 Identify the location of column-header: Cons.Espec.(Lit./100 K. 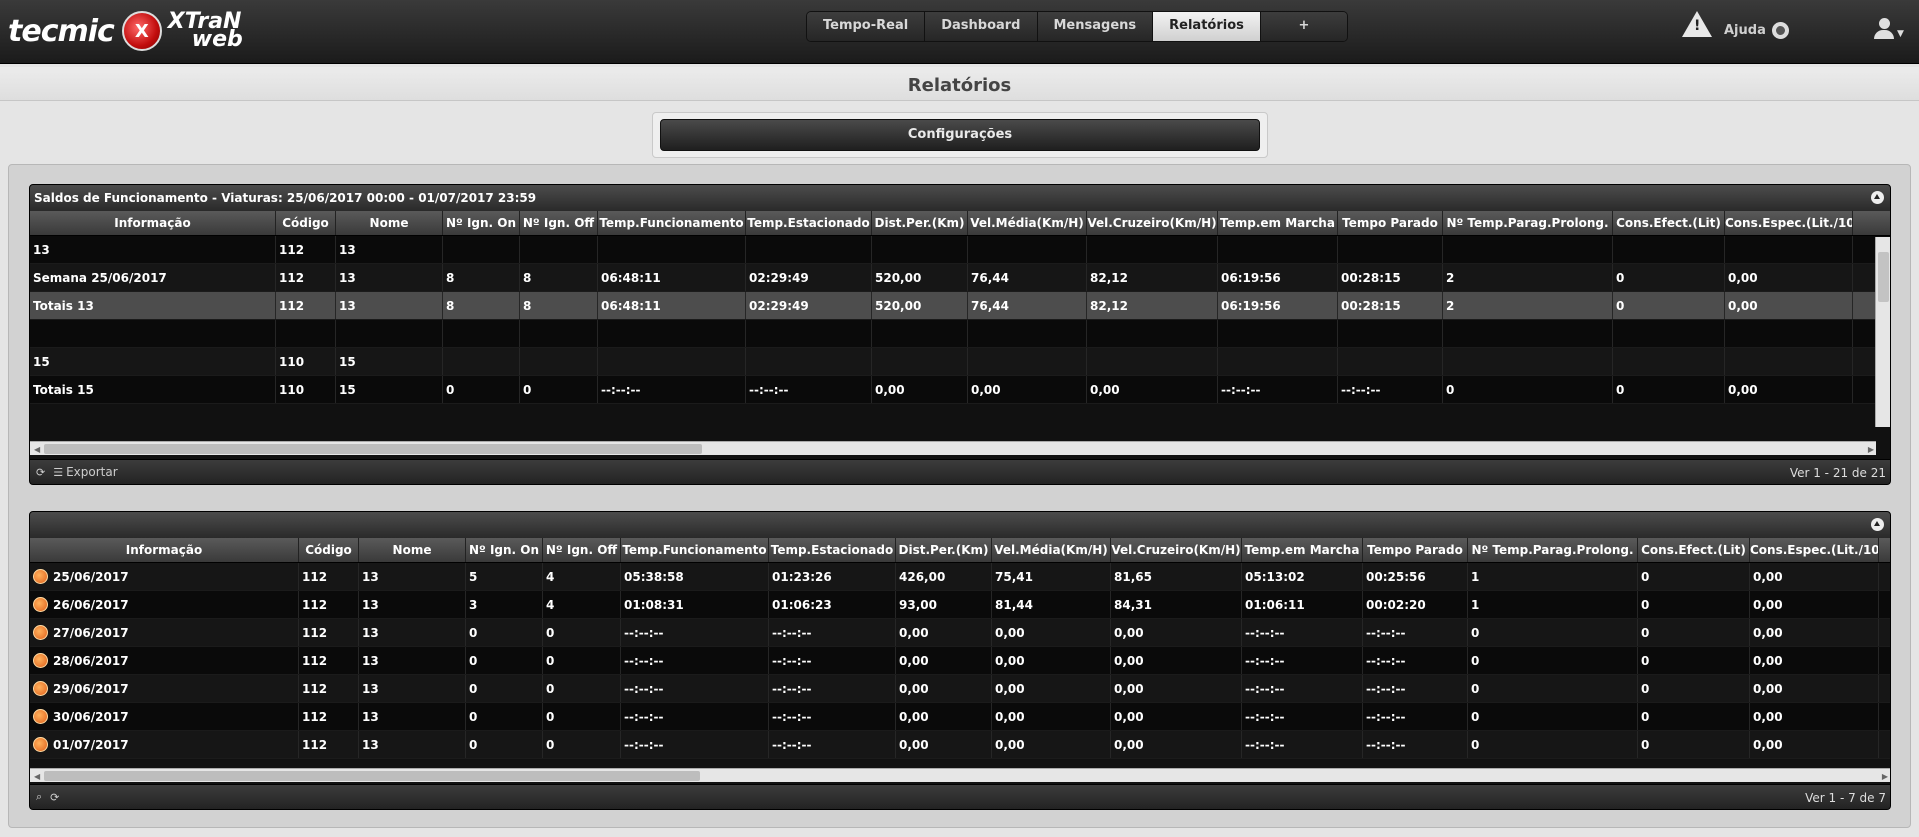
(1814, 550).